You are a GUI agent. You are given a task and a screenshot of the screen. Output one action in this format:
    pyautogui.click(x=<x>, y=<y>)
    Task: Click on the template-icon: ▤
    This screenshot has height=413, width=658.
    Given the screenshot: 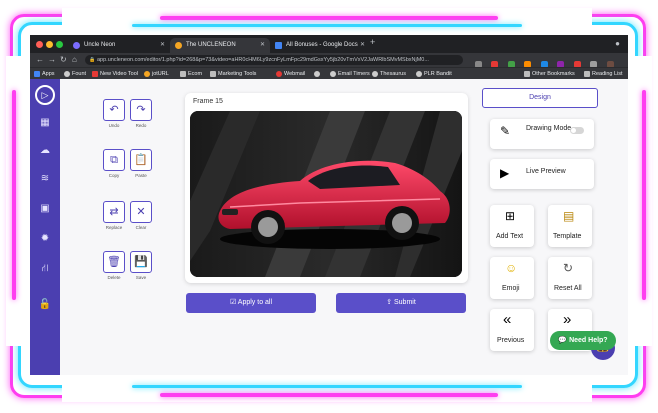 What is the action you would take?
    pyautogui.click(x=569, y=216)
    